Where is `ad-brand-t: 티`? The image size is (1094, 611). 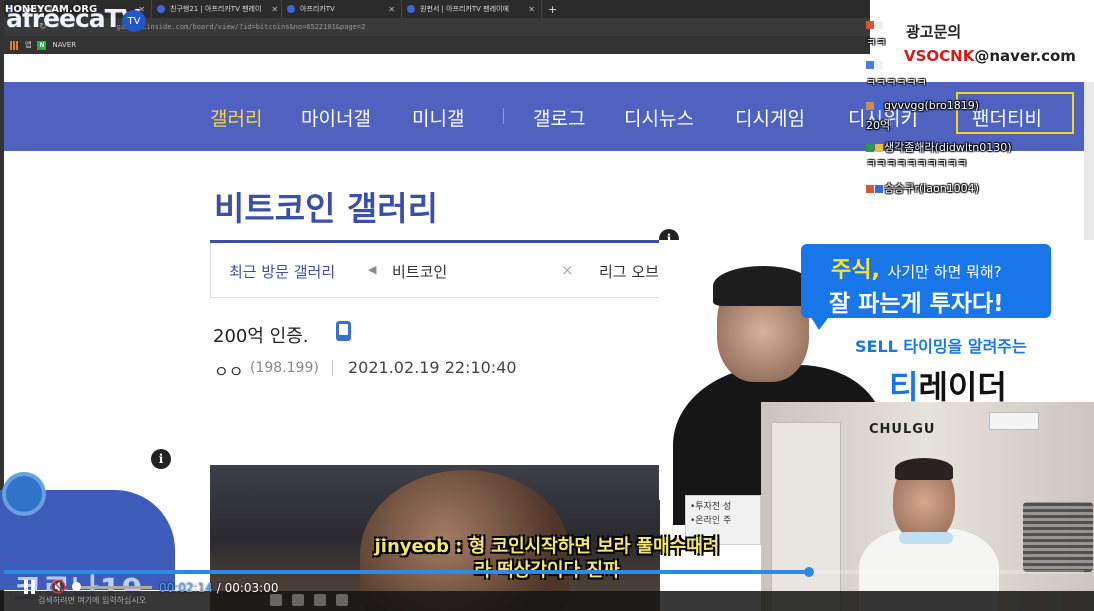 ad-brand-t: 티 is located at coordinates (904, 387).